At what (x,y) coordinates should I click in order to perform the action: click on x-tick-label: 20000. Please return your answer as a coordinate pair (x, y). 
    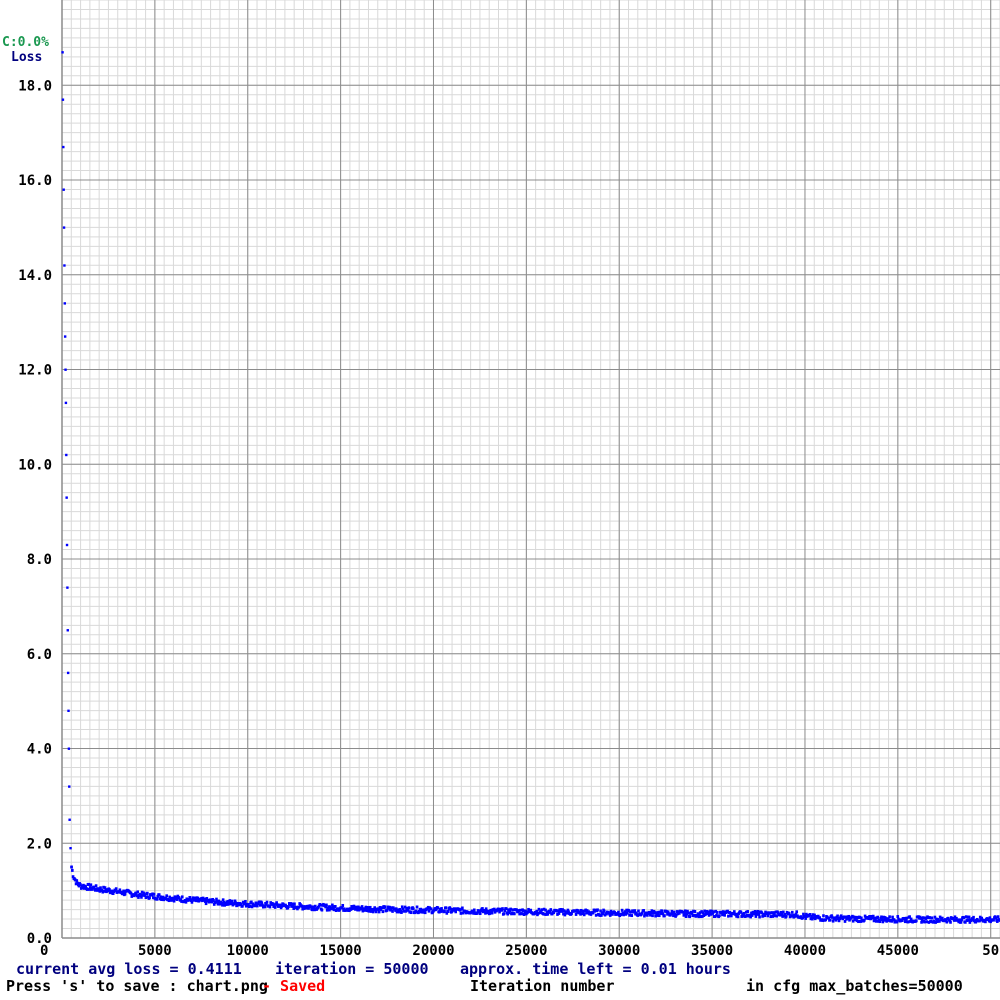
    Looking at the image, I should click on (433, 951).